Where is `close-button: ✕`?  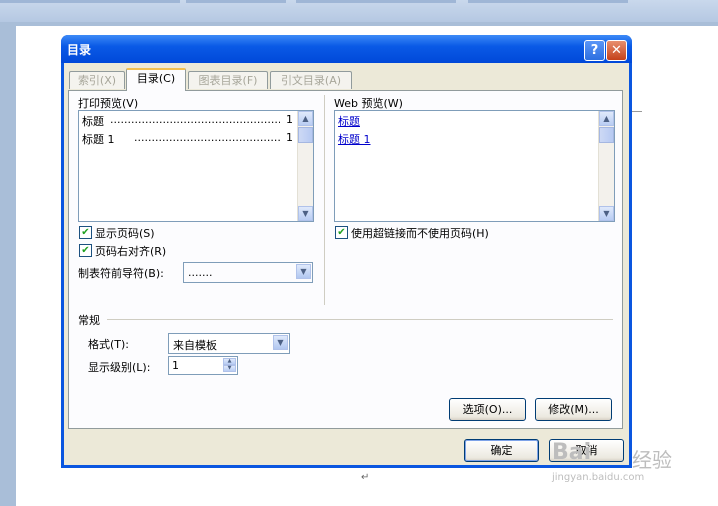
close-button: ✕ is located at coordinates (616, 50).